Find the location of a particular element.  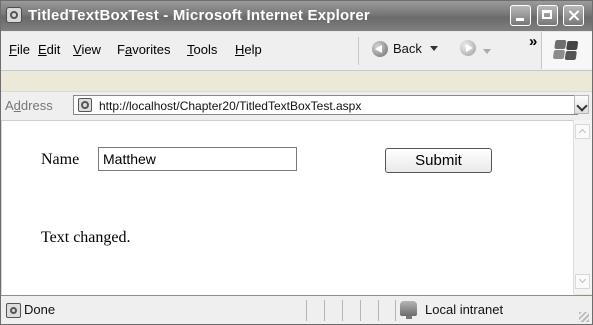

status-text: Done is located at coordinates (40, 309).